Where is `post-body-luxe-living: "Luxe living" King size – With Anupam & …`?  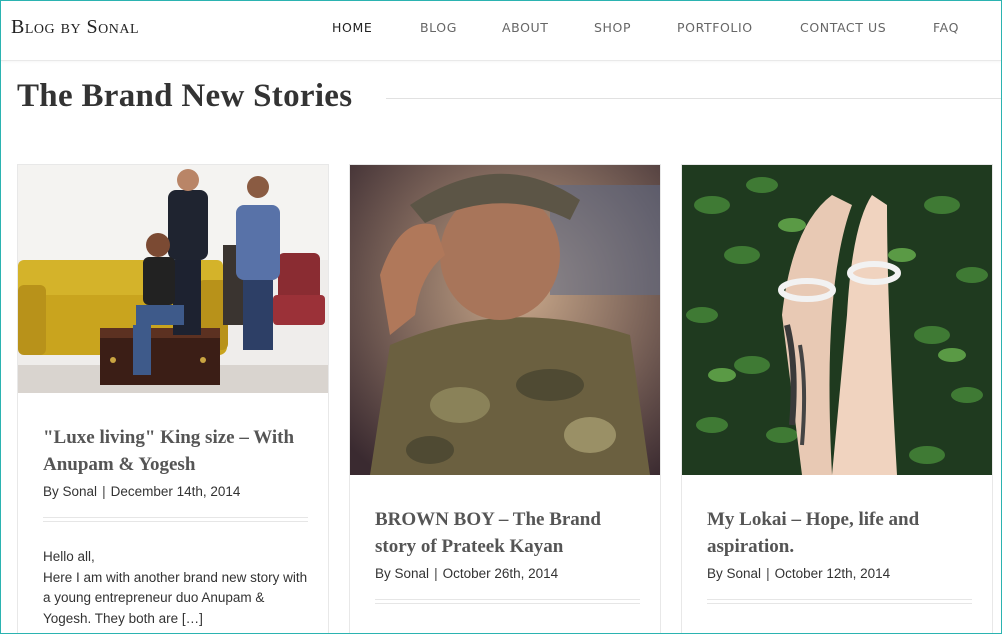 post-body-luxe-living: "Luxe living" King size – With Anupam & … is located at coordinates (175, 526).